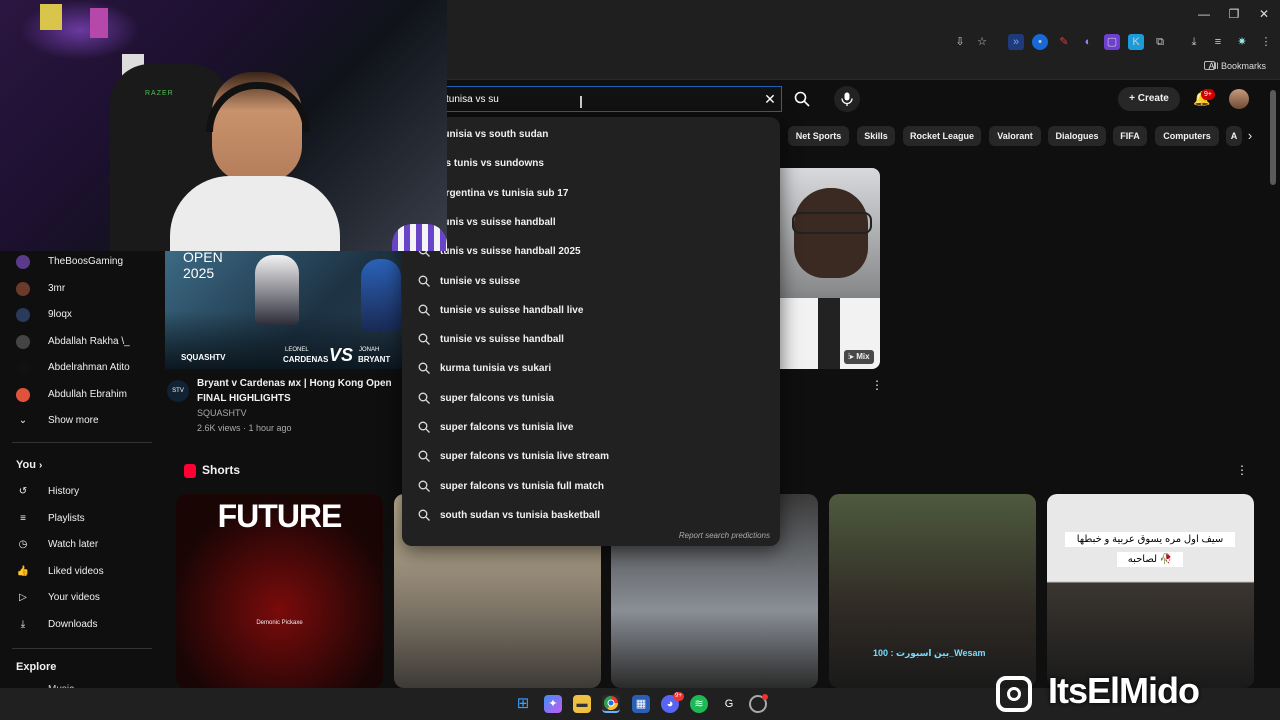  What do you see at coordinates (294, 383) in the screenshot?
I see `video-title-line1: Bryant v Cardenas ᴍx | Hong Kong Open` at bounding box center [294, 383].